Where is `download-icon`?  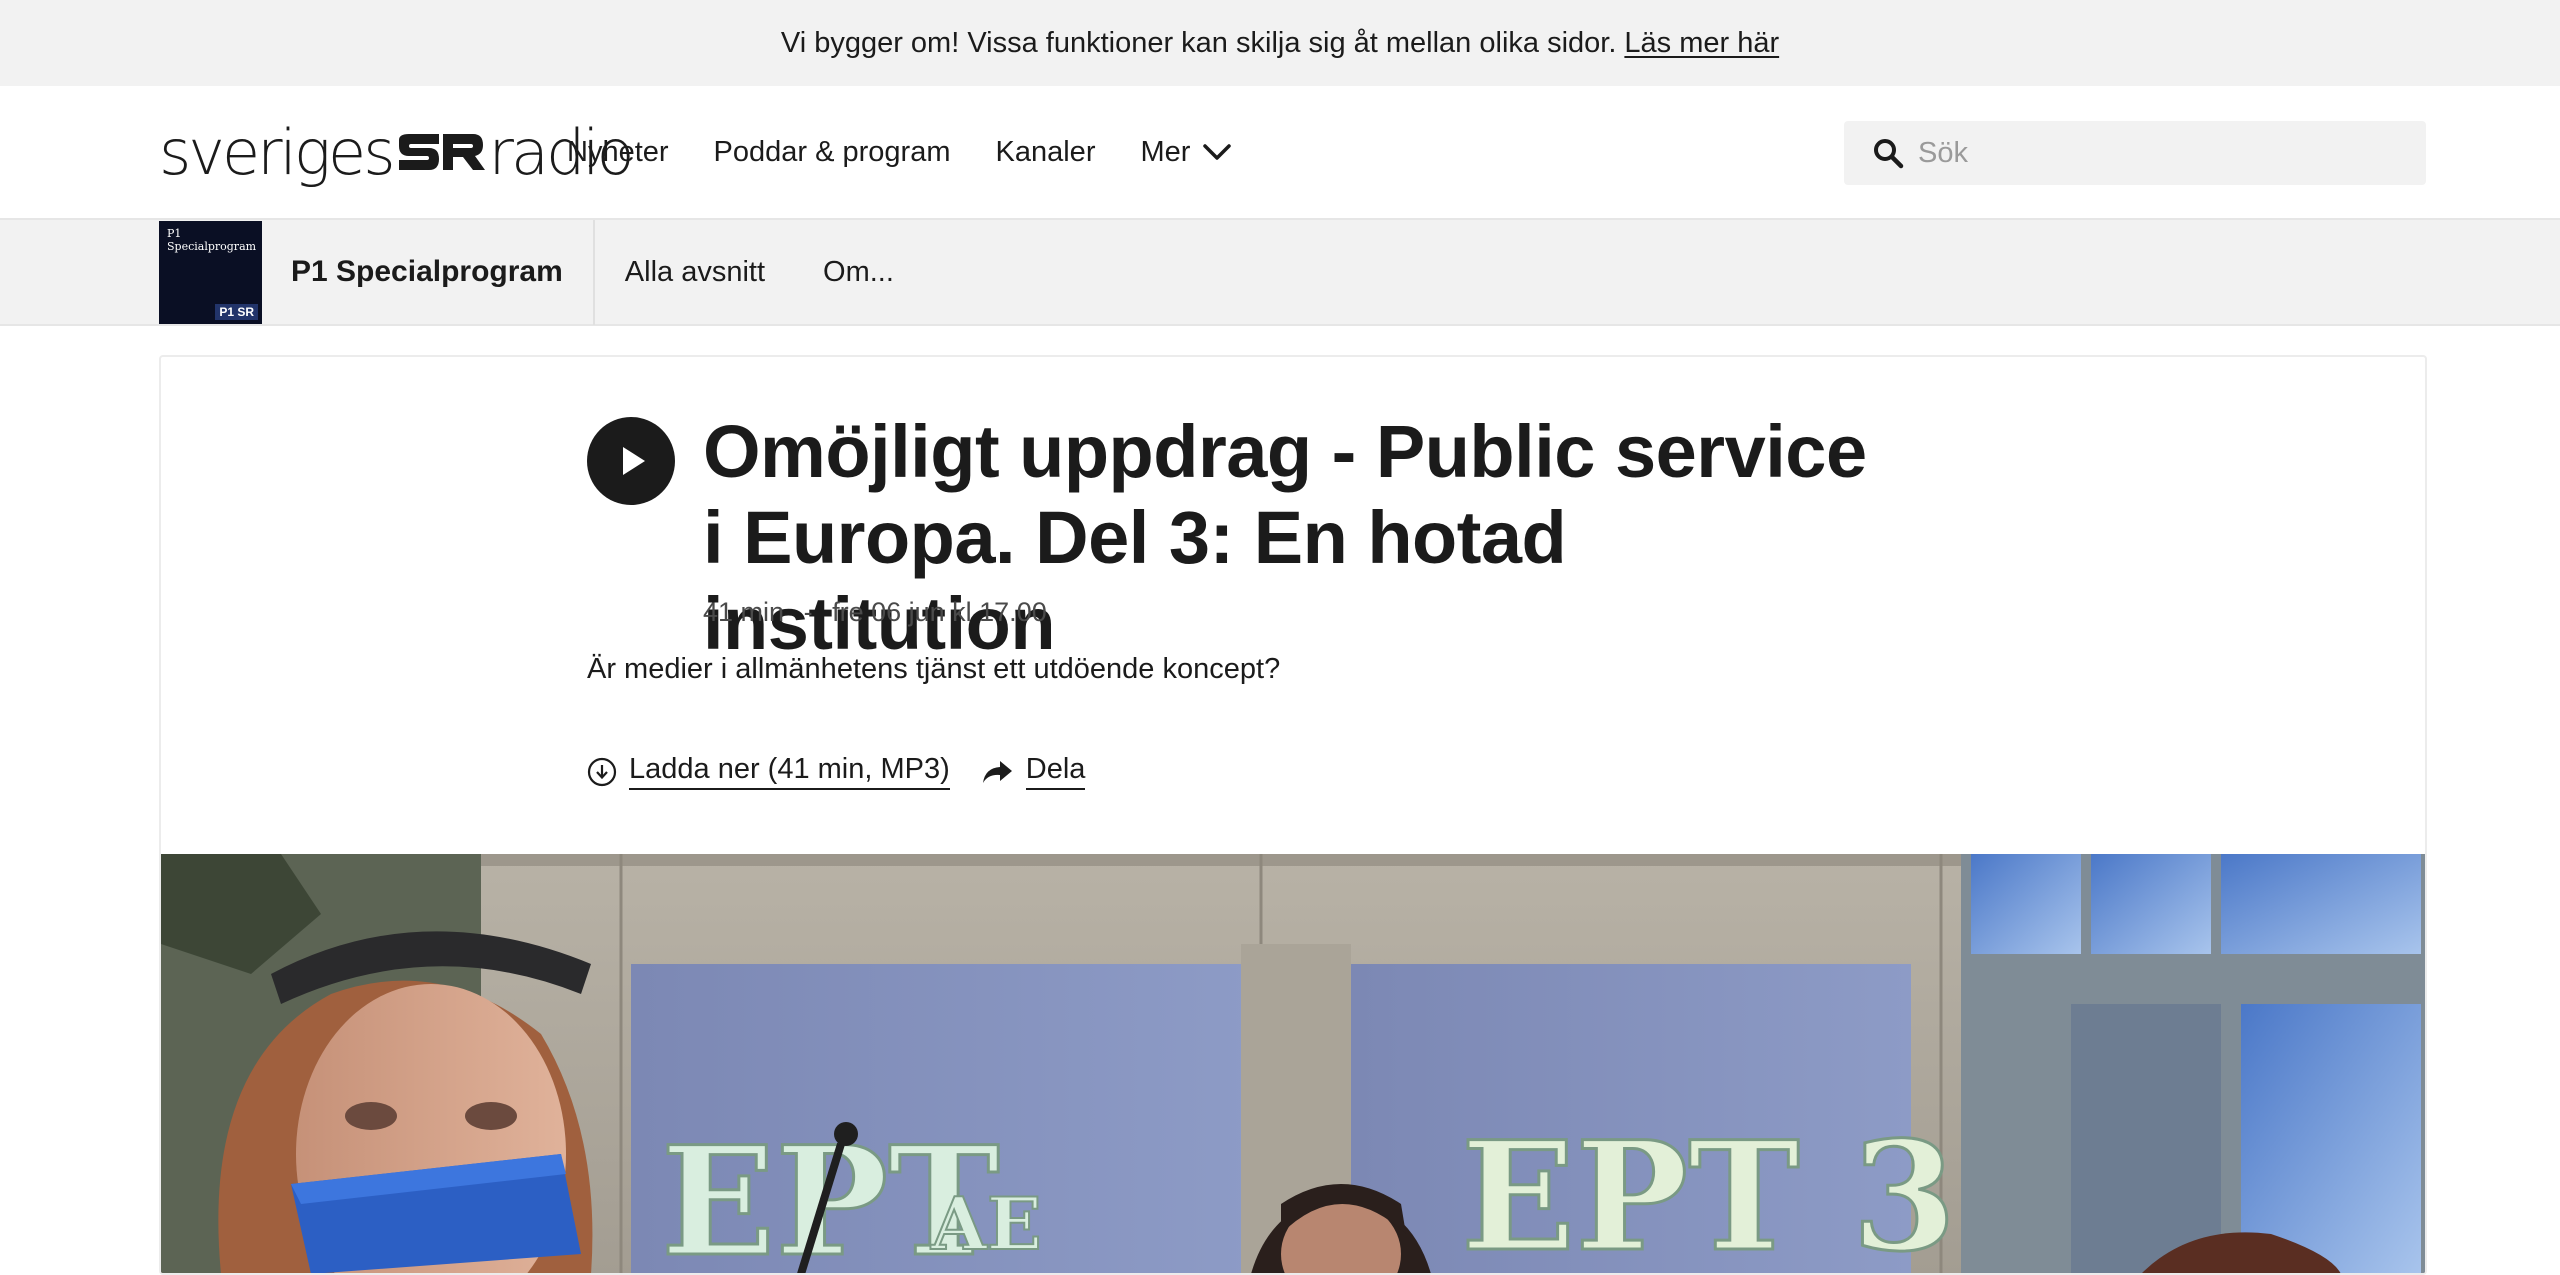 download-icon is located at coordinates (602, 771).